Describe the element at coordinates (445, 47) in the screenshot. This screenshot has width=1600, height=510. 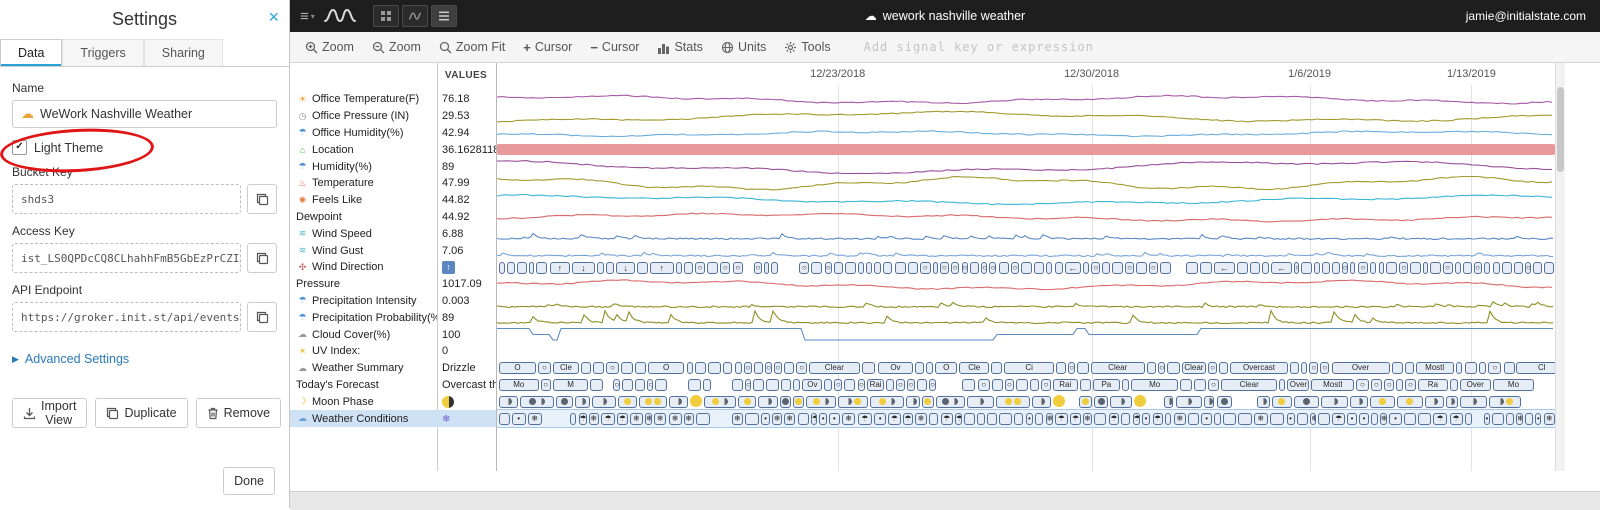
I see `zoom-fit-icon` at that location.